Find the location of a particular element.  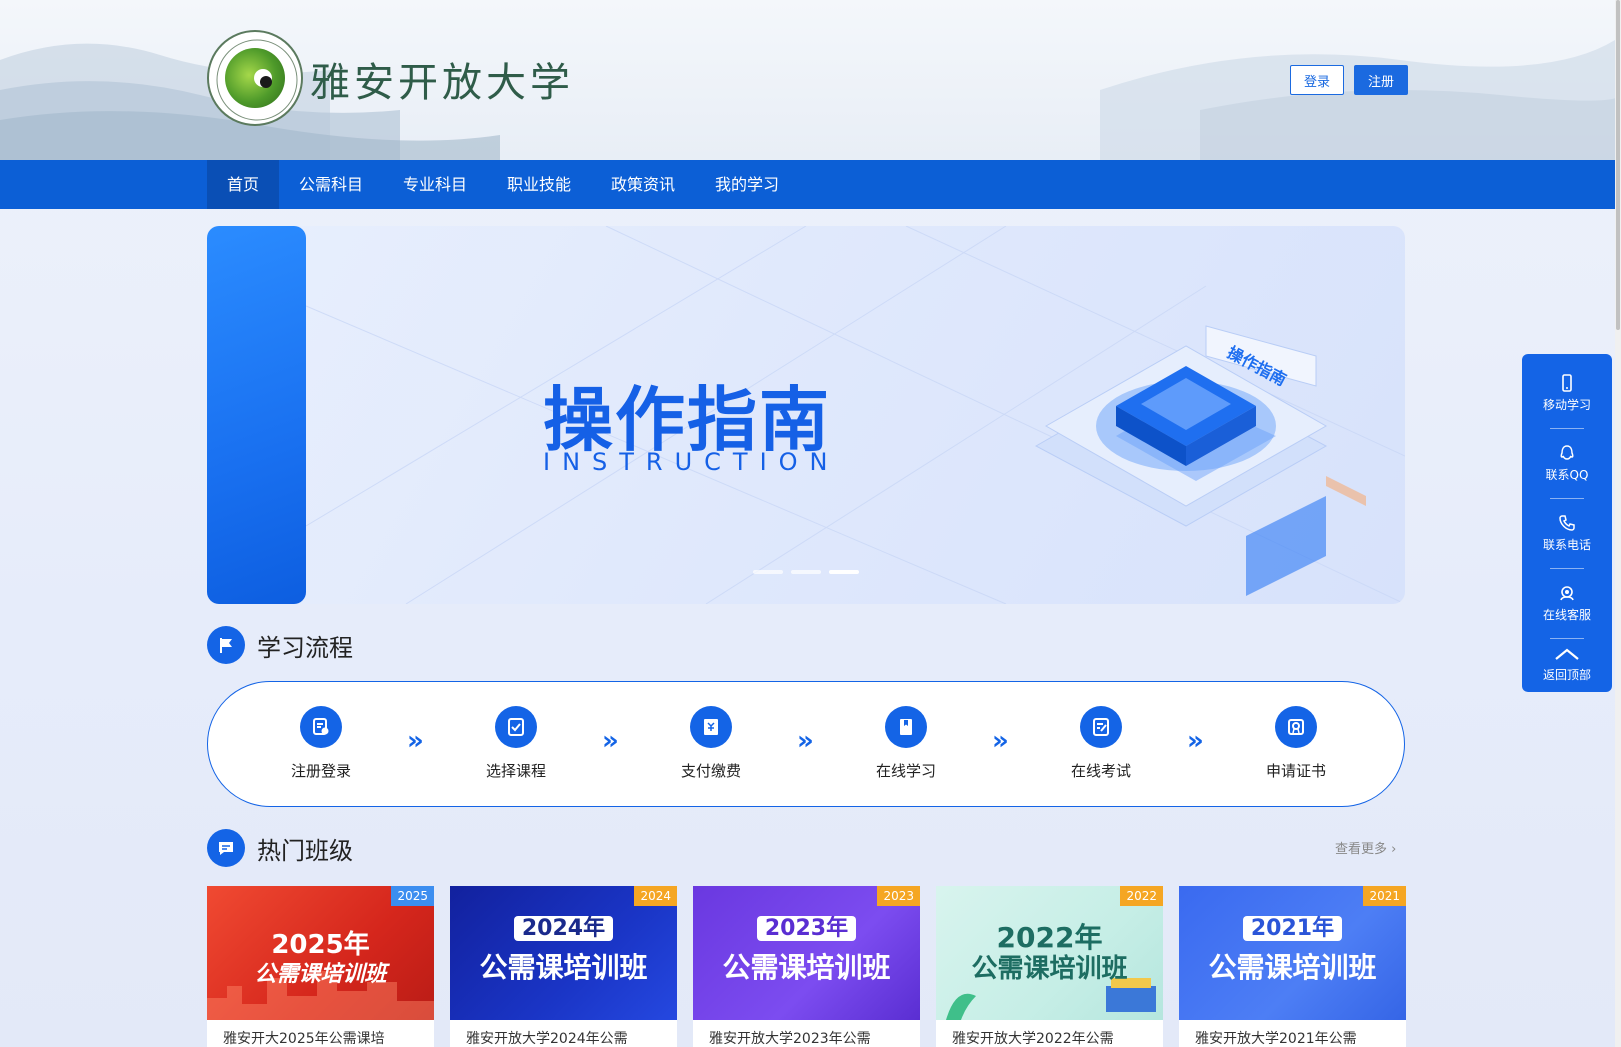

class-card-badge: 2024 is located at coordinates (655, 896).